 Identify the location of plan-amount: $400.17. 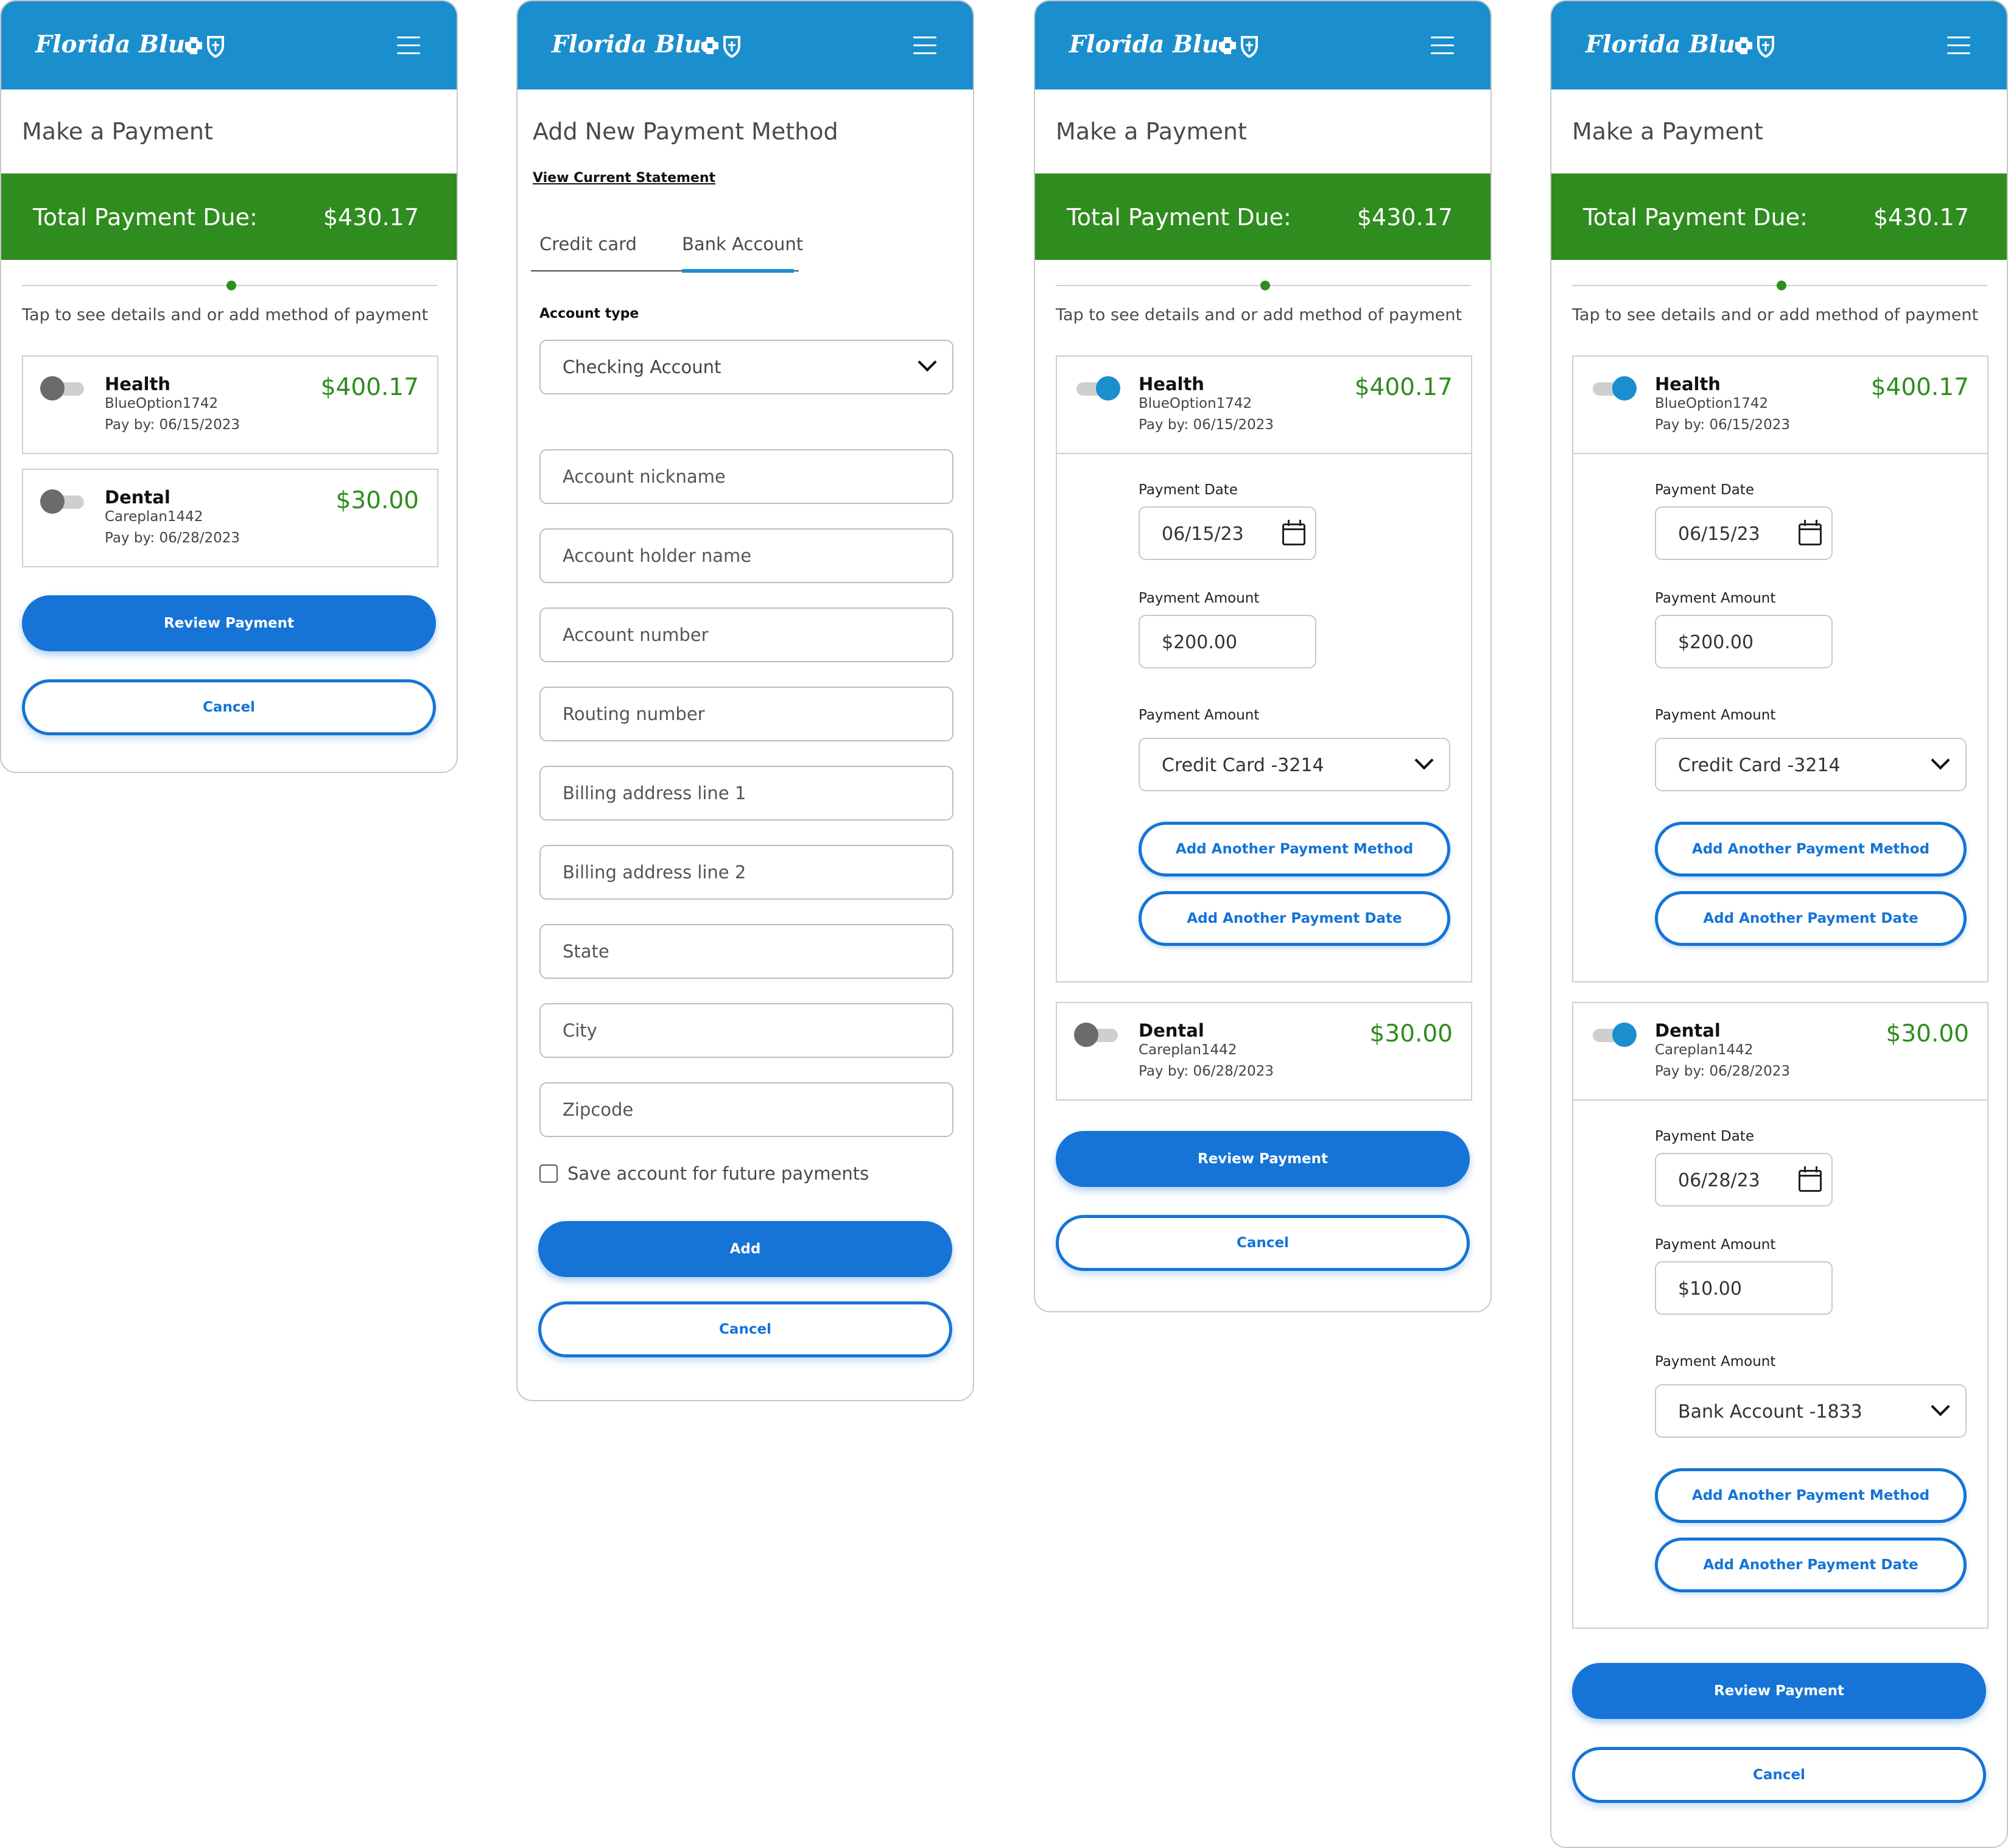
(369, 387).